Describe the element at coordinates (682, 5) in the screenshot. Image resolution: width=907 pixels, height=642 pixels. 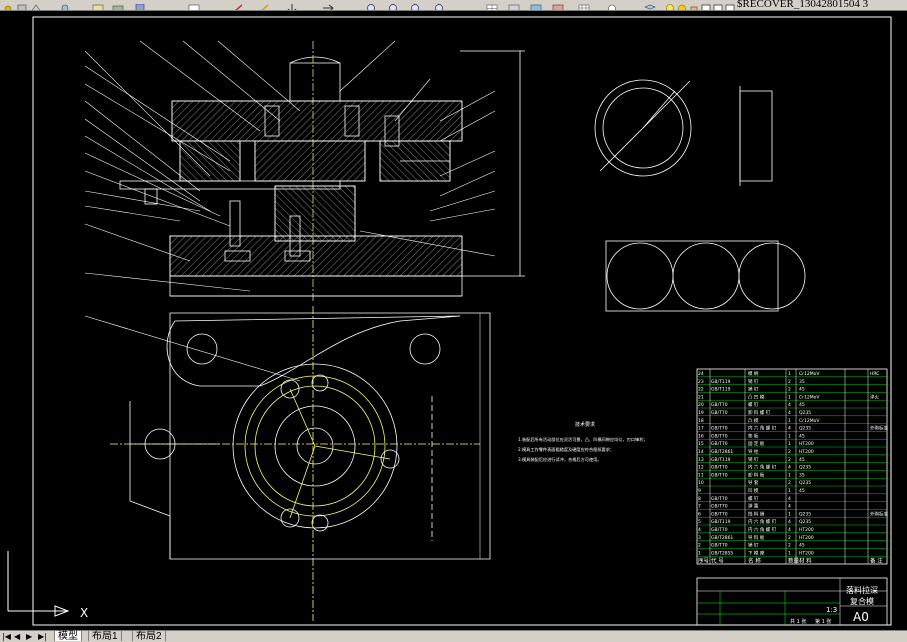
I see `sun-icon` at that location.